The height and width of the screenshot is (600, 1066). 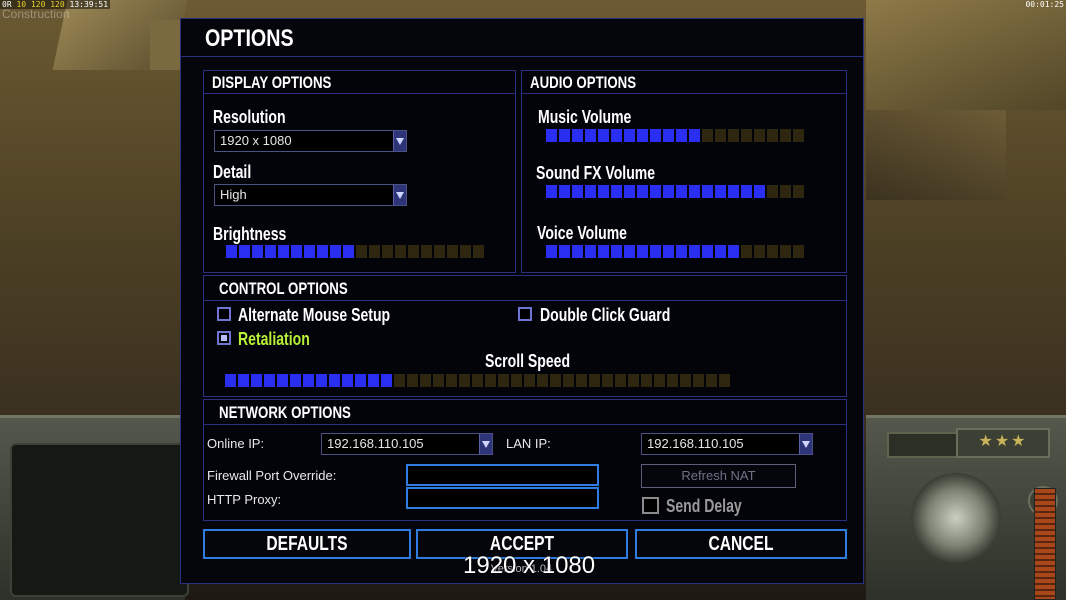 I want to click on rank-stars-icon: ★★★, so click(x=1003, y=443).